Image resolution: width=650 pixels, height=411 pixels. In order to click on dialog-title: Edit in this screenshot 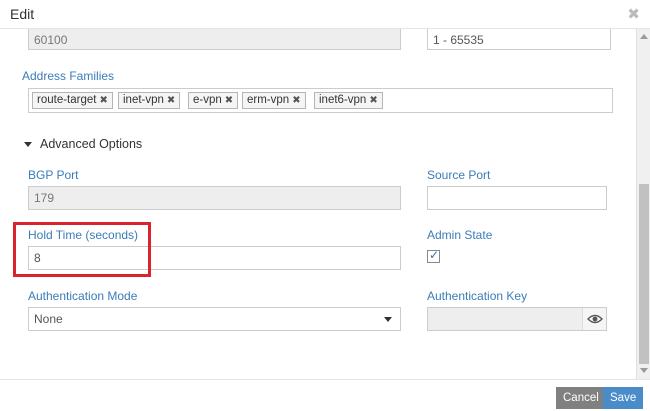, I will do `click(22, 14)`.